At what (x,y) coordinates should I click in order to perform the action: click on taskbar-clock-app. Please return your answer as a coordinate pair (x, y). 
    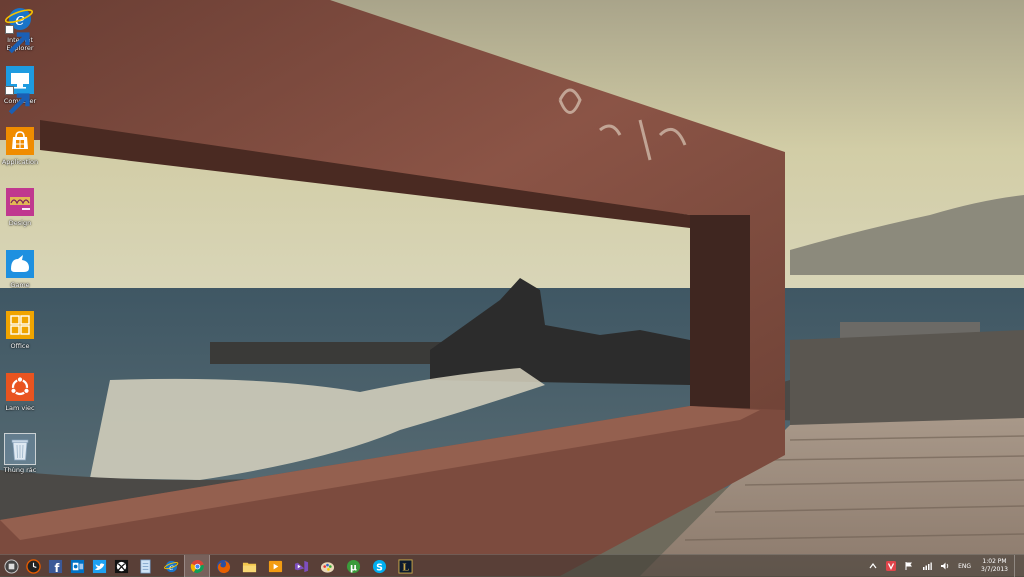
    Looking at the image, I should click on (33, 566).